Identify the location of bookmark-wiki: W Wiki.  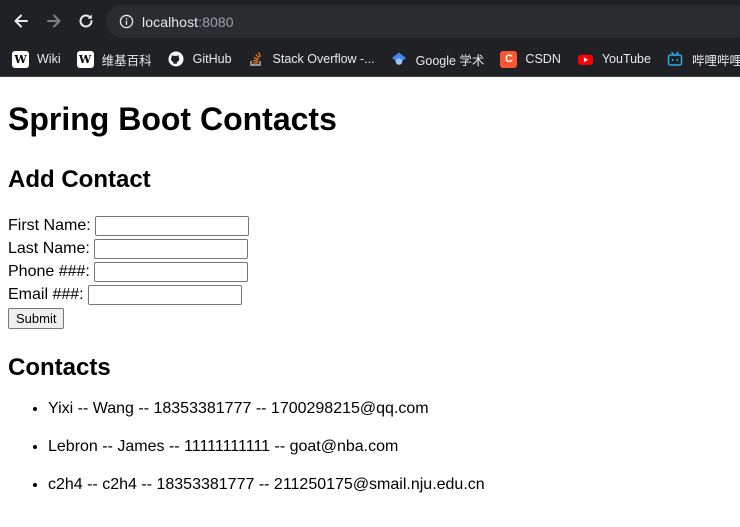
(36, 59).